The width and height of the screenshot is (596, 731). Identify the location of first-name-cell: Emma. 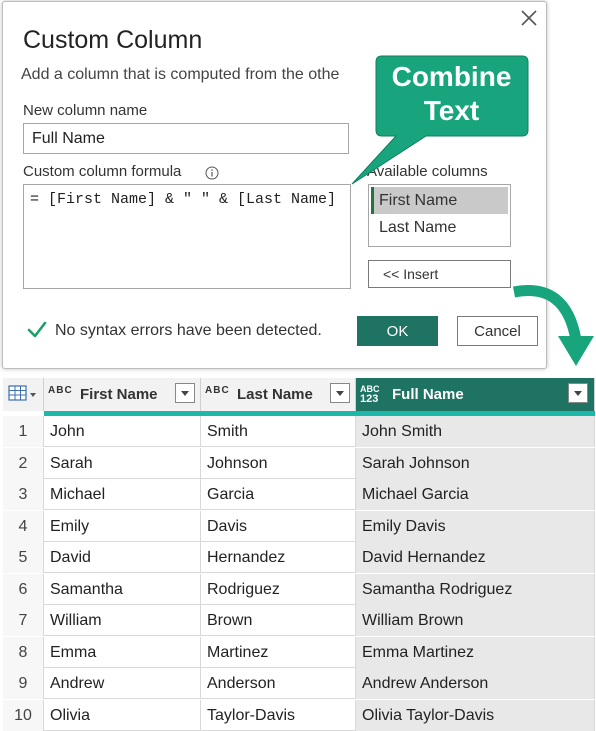
(122, 652).